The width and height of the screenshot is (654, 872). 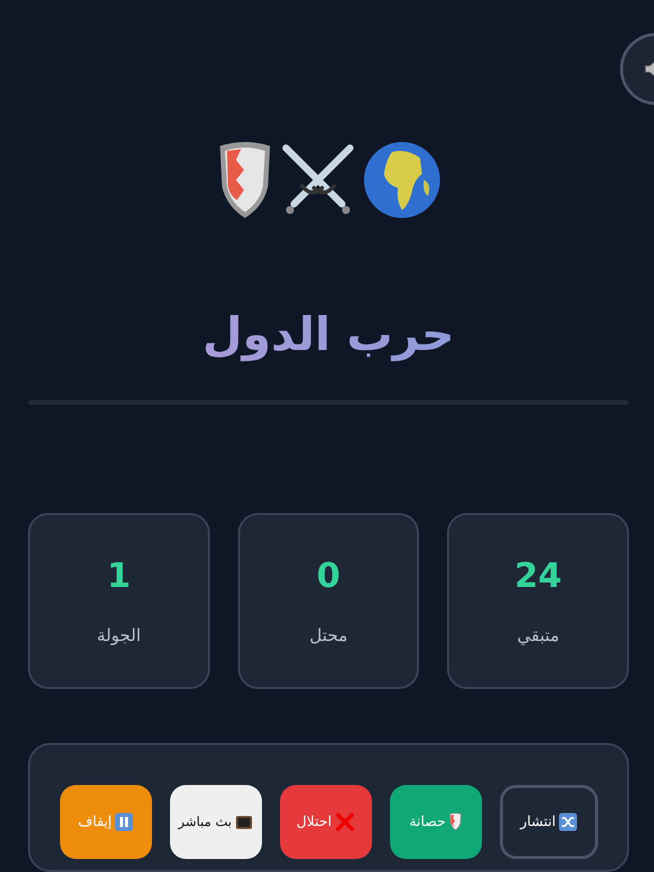 I want to click on shield-button: حصانة, so click(x=436, y=822).